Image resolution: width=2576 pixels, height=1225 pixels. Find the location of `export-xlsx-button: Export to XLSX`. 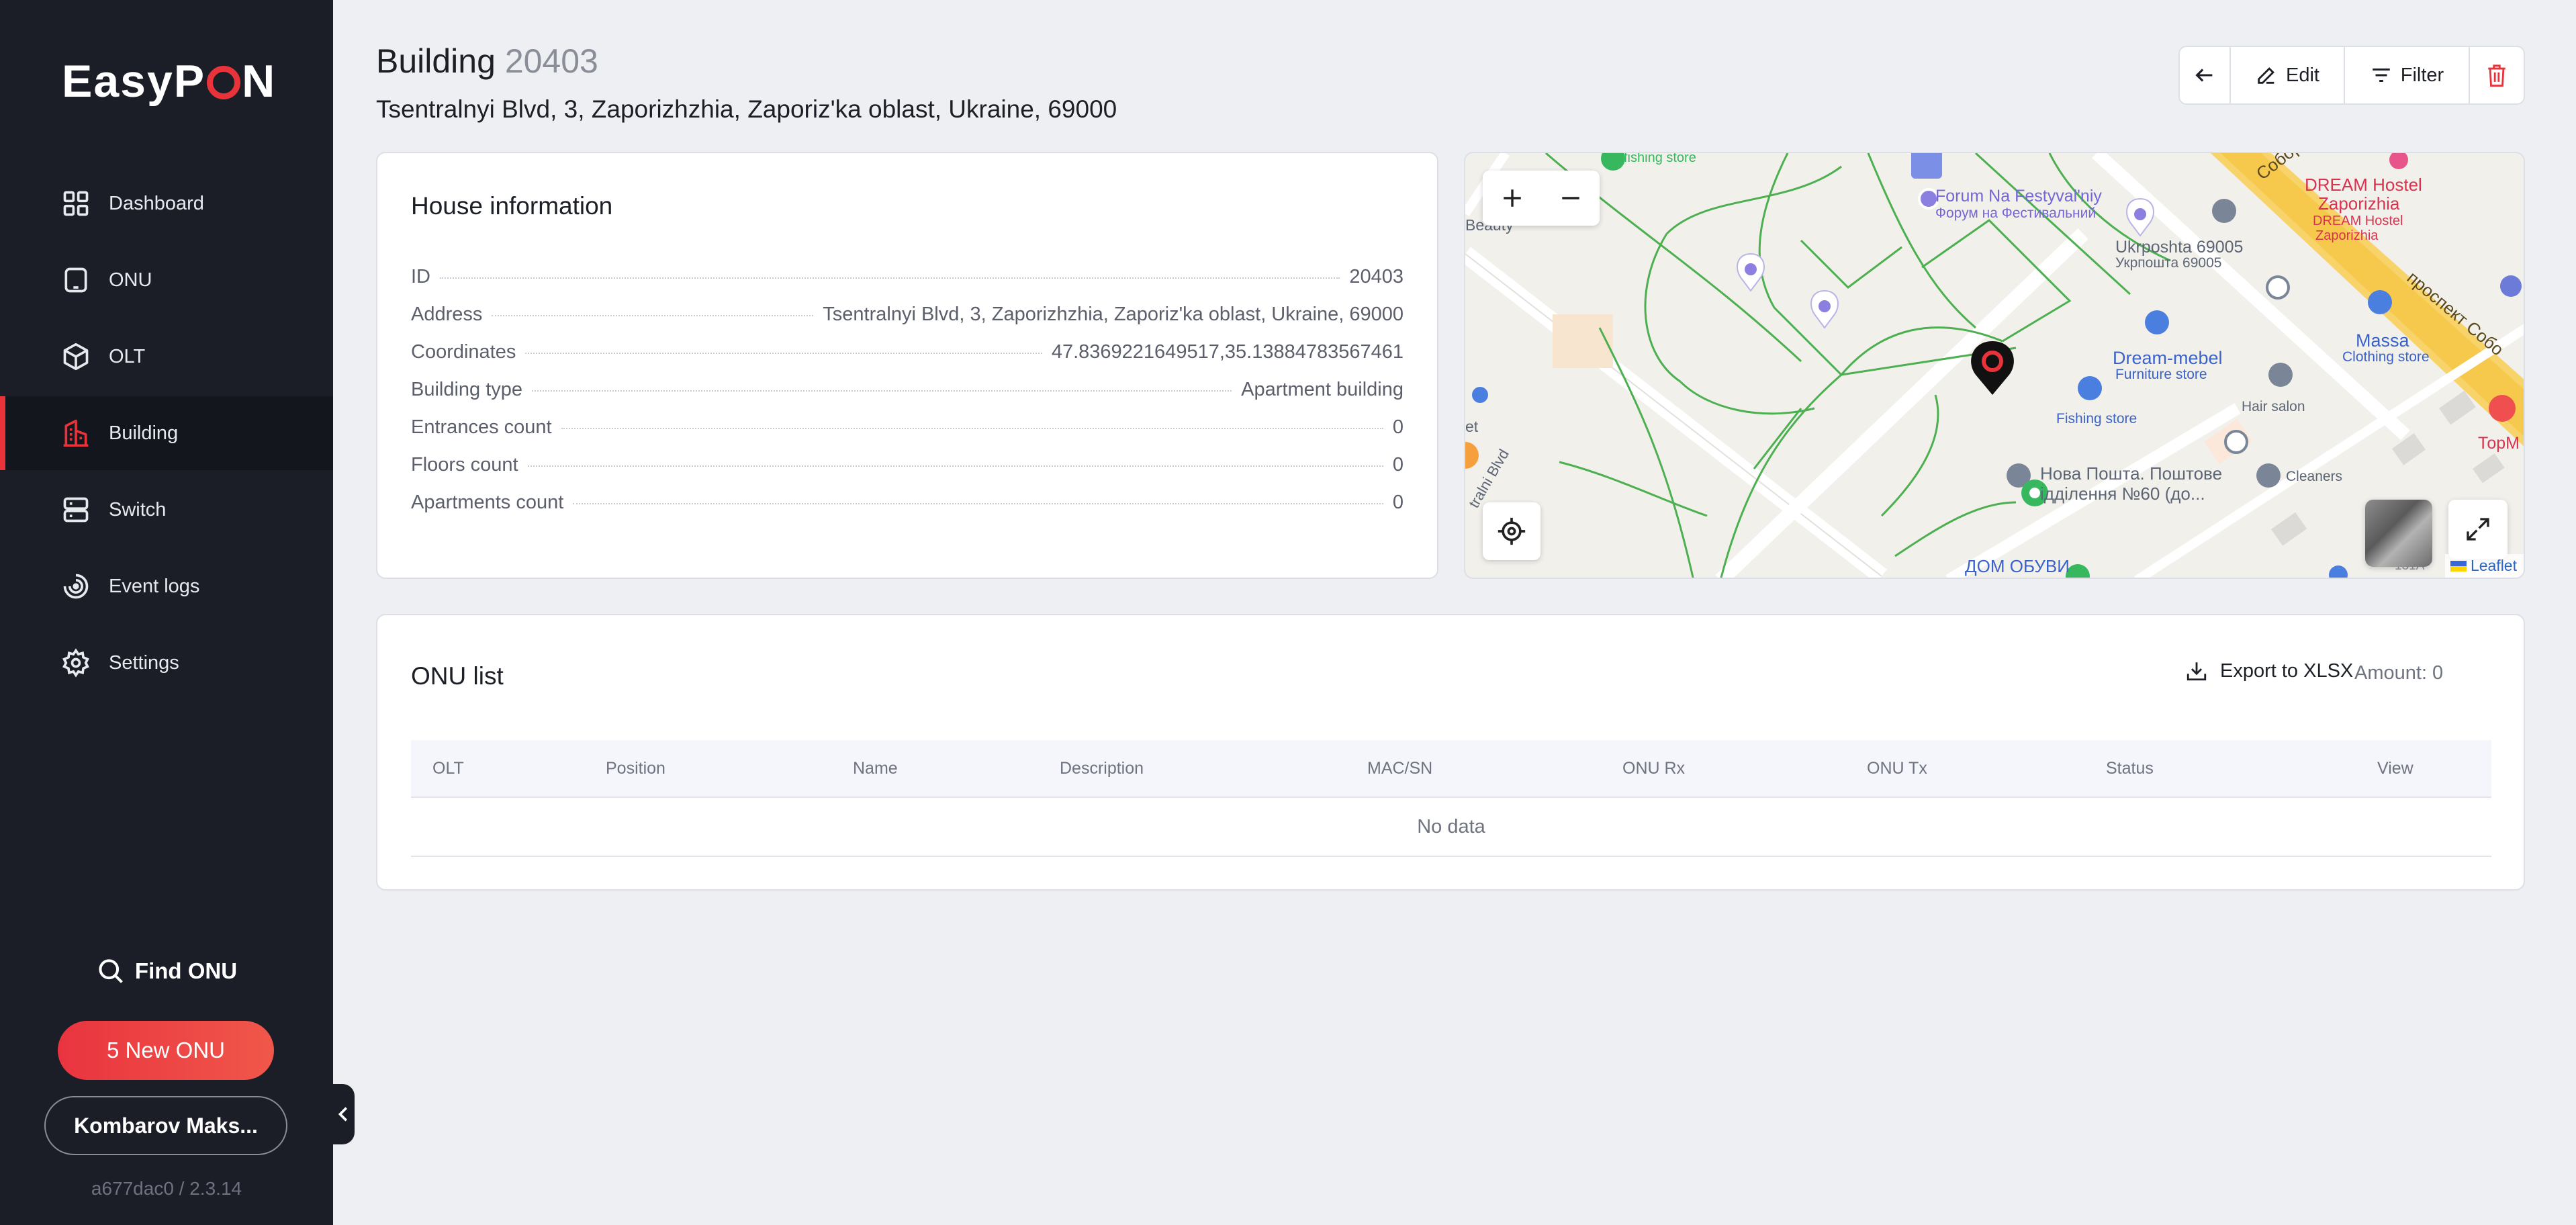

export-xlsx-button: Export to XLSX is located at coordinates (2269, 671).